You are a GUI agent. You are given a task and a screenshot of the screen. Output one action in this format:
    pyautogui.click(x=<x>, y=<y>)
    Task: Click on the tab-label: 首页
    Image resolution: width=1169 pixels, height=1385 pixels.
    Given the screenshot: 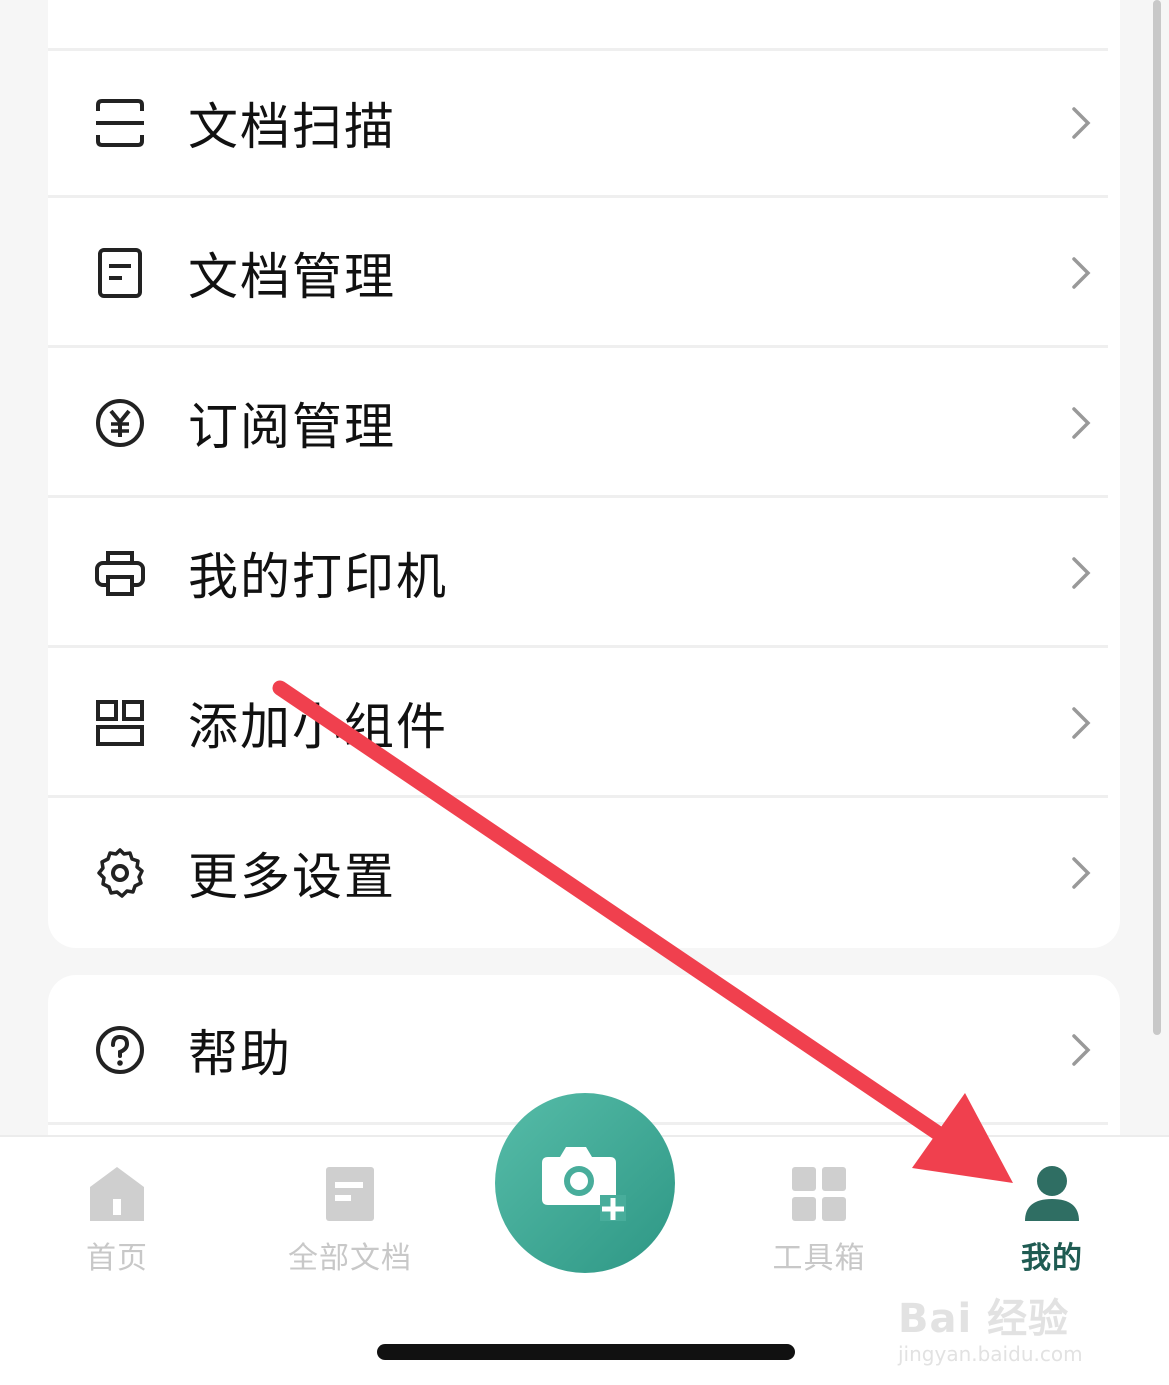 What is the action you would take?
    pyautogui.click(x=117, y=1258)
    